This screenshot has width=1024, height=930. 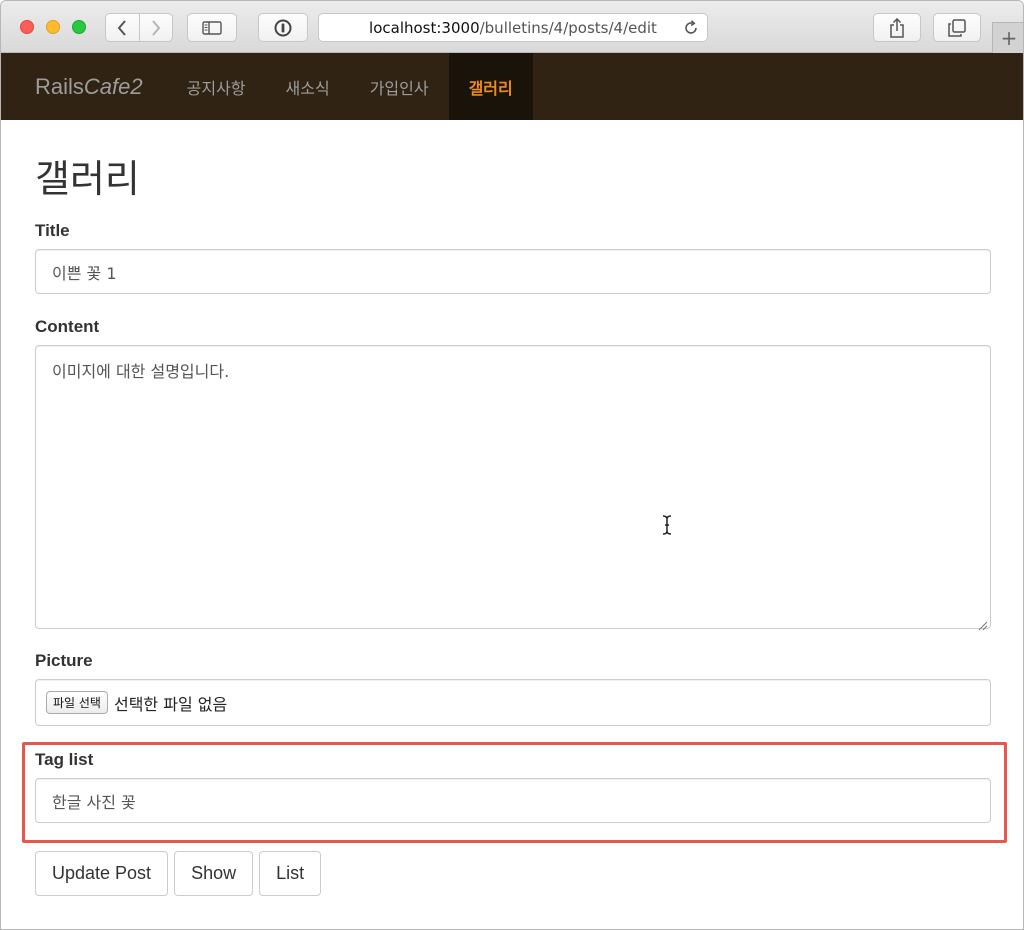 I want to click on privacy-button, so click(x=283, y=27).